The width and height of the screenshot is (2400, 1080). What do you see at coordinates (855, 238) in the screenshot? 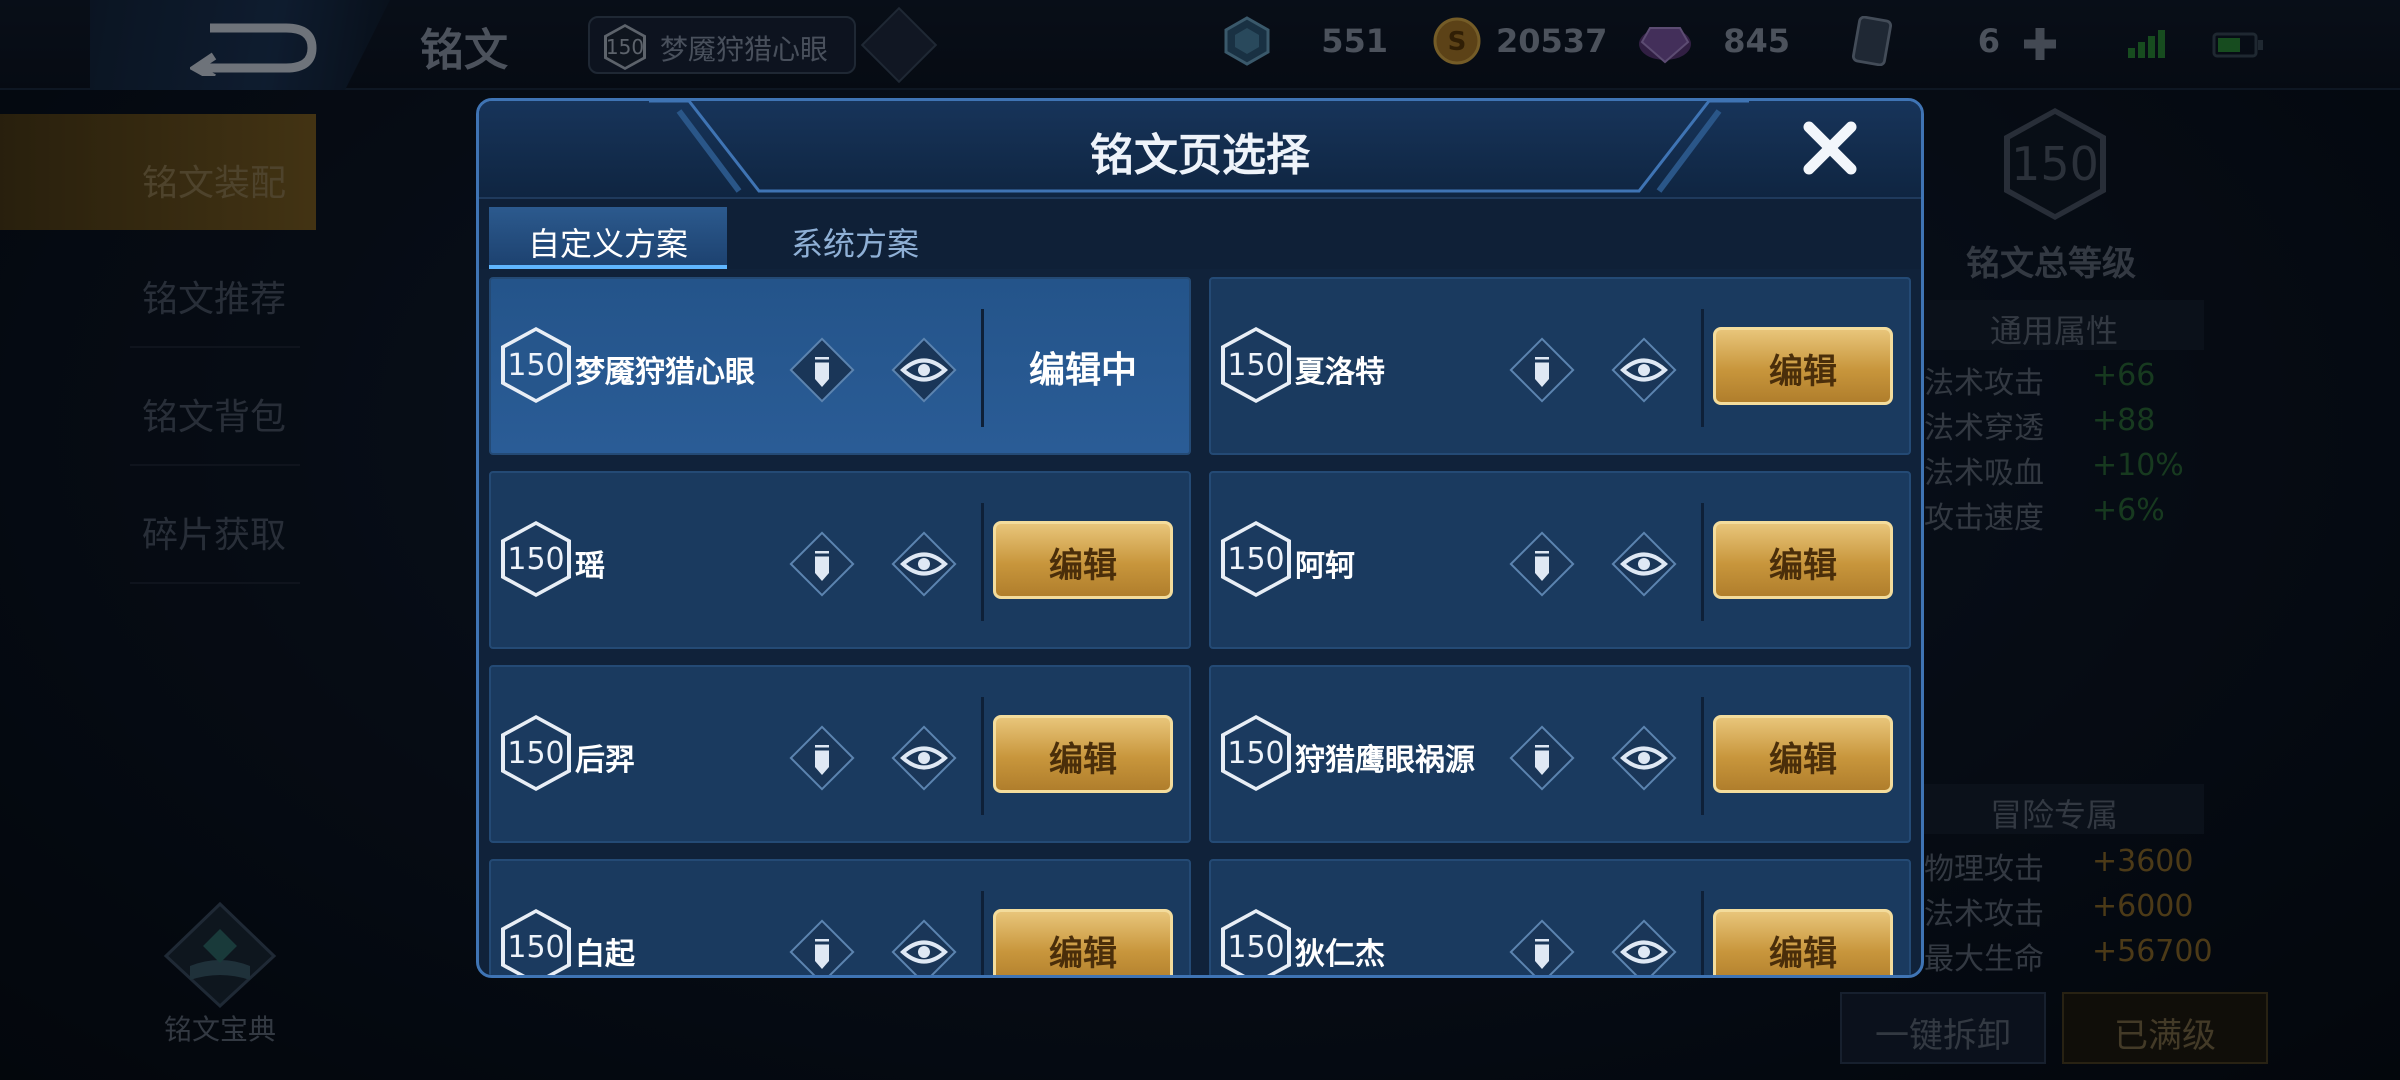
I see `tab-system-plans: 系统方案` at bounding box center [855, 238].